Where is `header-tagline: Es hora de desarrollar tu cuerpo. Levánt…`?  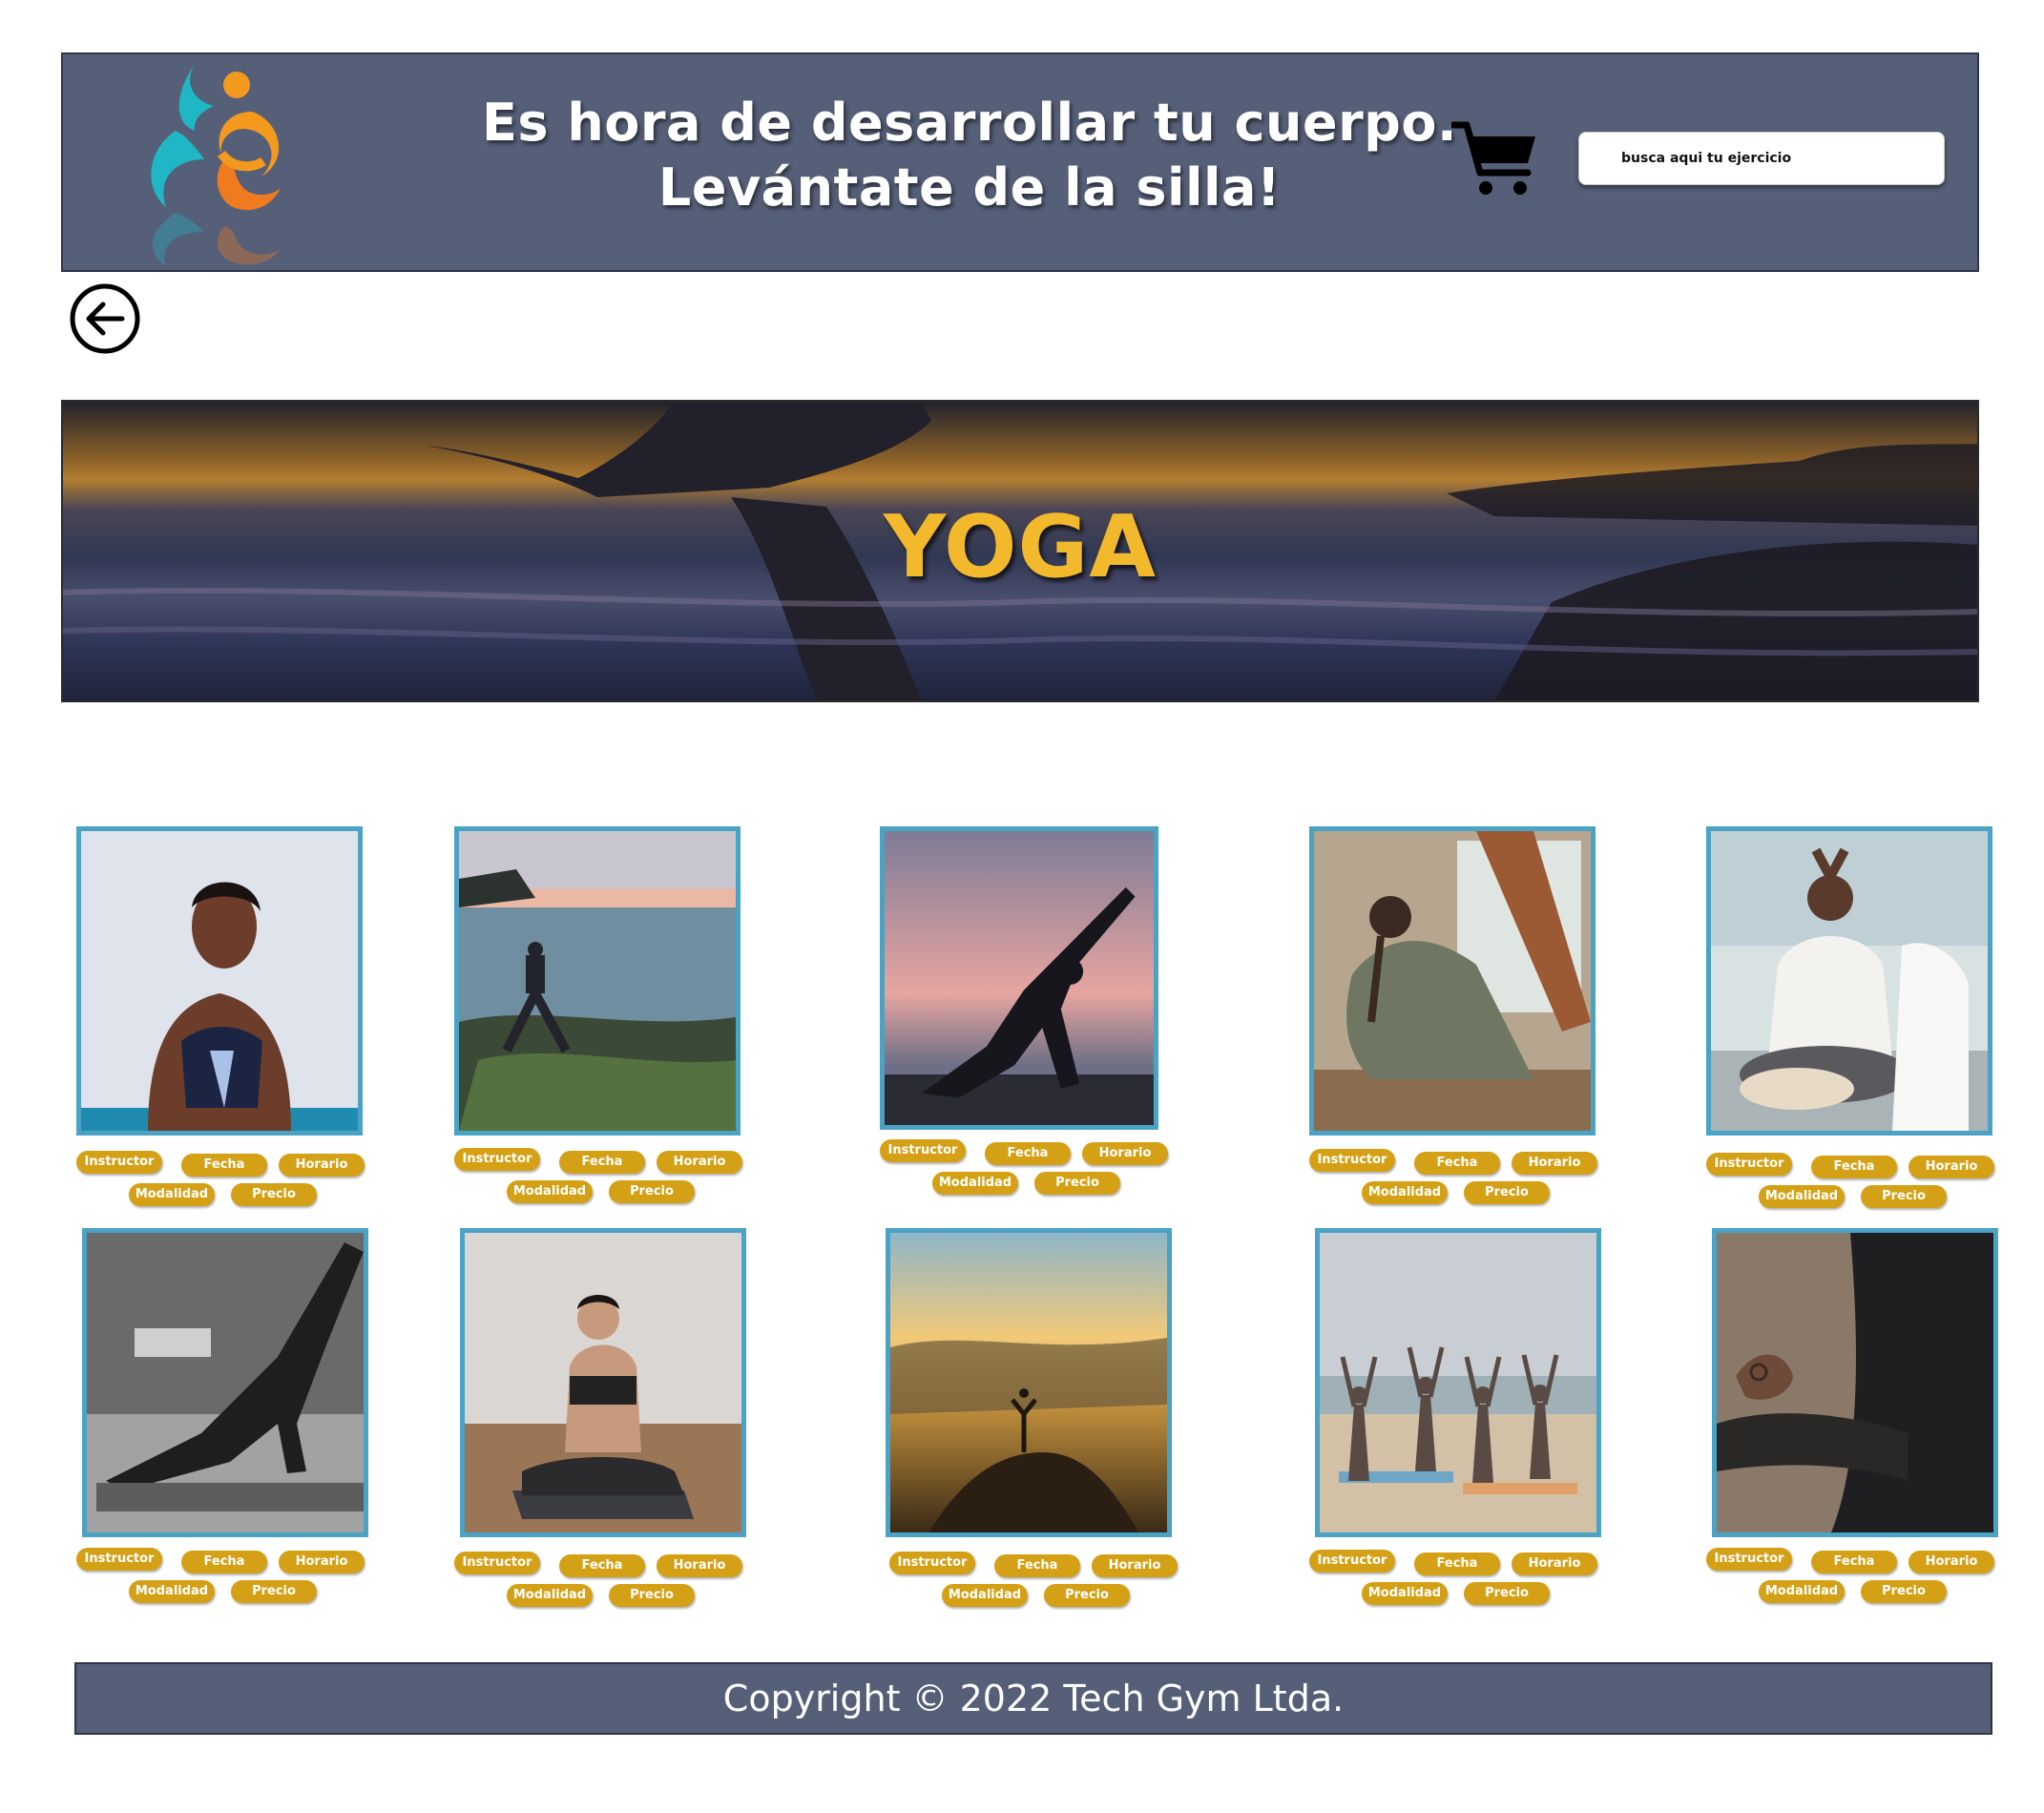 header-tagline: Es hora de desarrollar tu cuerpo. Levánt… is located at coordinates (970, 155).